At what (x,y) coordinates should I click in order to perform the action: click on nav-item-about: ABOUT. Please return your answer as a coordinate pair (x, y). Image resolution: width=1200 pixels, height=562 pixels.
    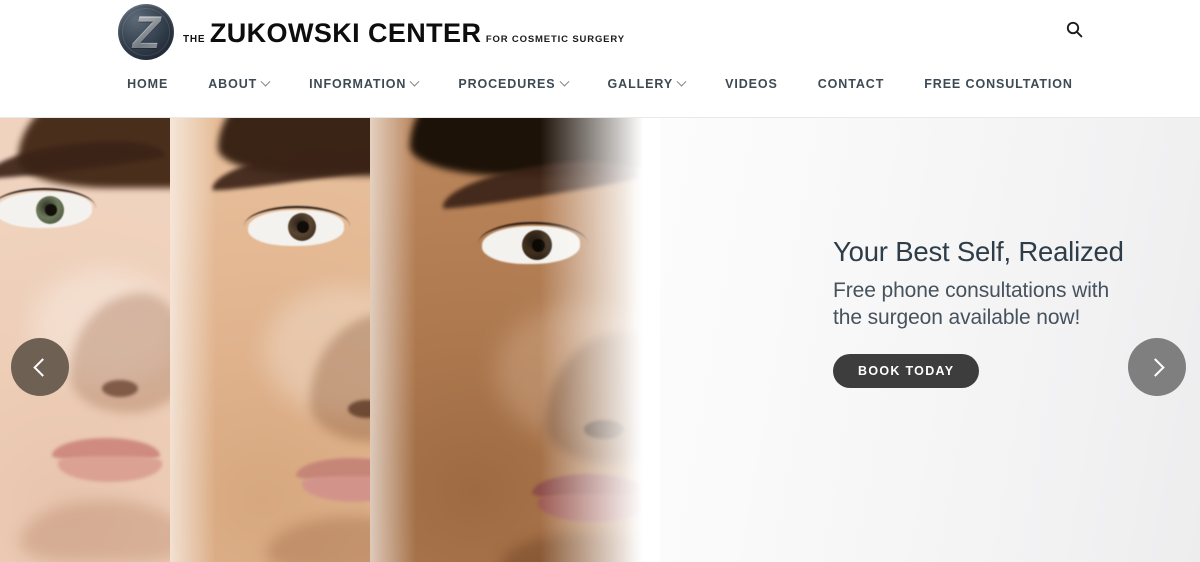
    Looking at the image, I should click on (238, 83).